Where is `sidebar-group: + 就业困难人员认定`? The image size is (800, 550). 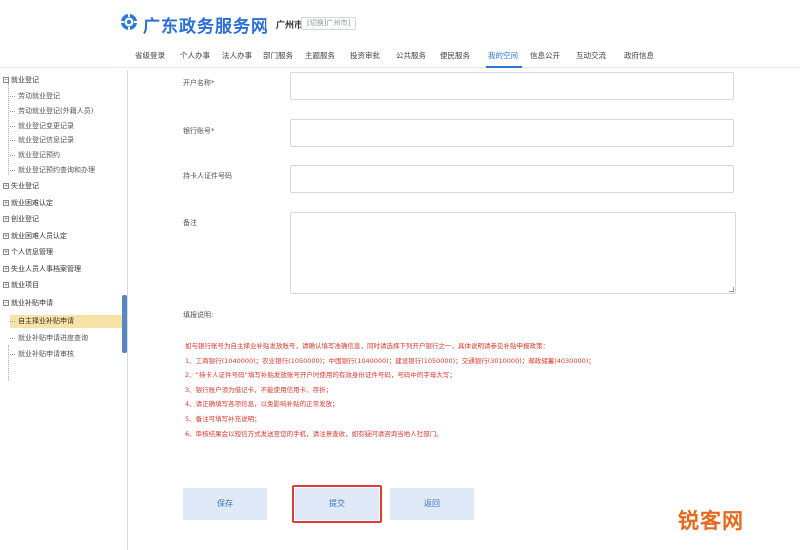
sidebar-group: + 就业困难人员认定 is located at coordinates (62, 236).